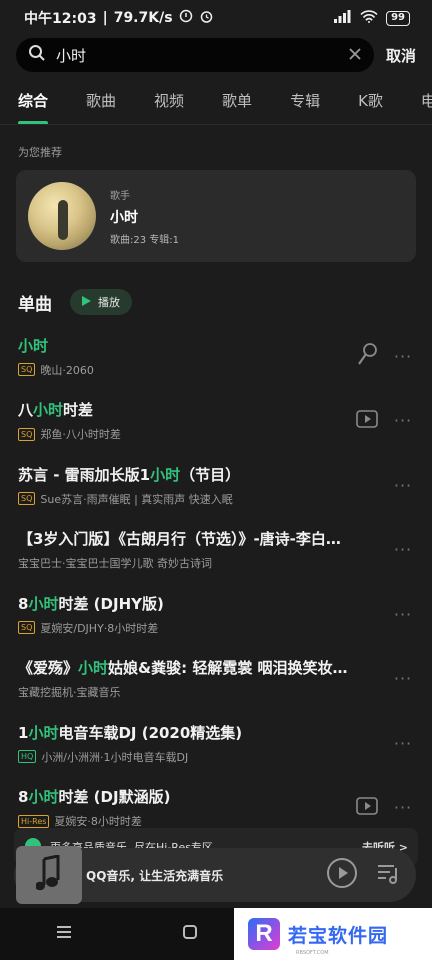 The image size is (432, 960). Describe the element at coordinates (367, 356) in the screenshot. I see `karaoke-mic-icon` at that location.